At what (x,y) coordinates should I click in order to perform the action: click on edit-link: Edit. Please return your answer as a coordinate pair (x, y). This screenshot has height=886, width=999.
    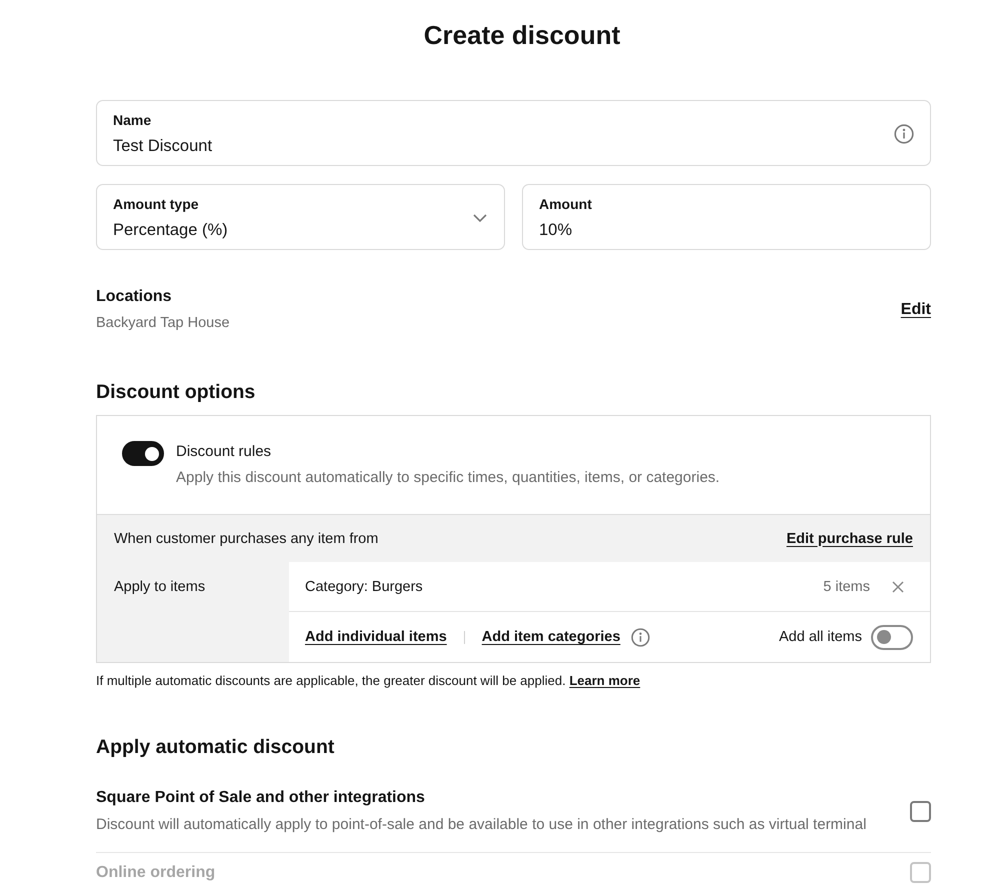
    Looking at the image, I should click on (915, 310).